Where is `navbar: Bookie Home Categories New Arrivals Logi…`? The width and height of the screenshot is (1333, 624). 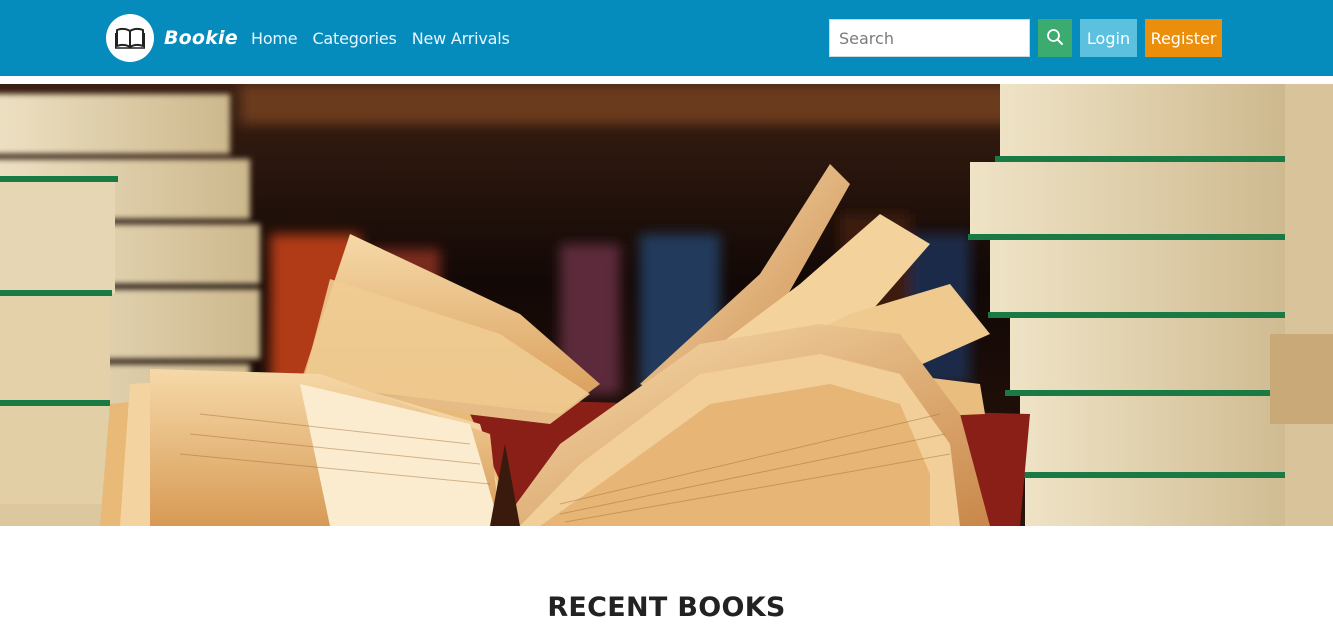
navbar: Bookie Home Categories New Arrivals Logi… is located at coordinates (666, 38).